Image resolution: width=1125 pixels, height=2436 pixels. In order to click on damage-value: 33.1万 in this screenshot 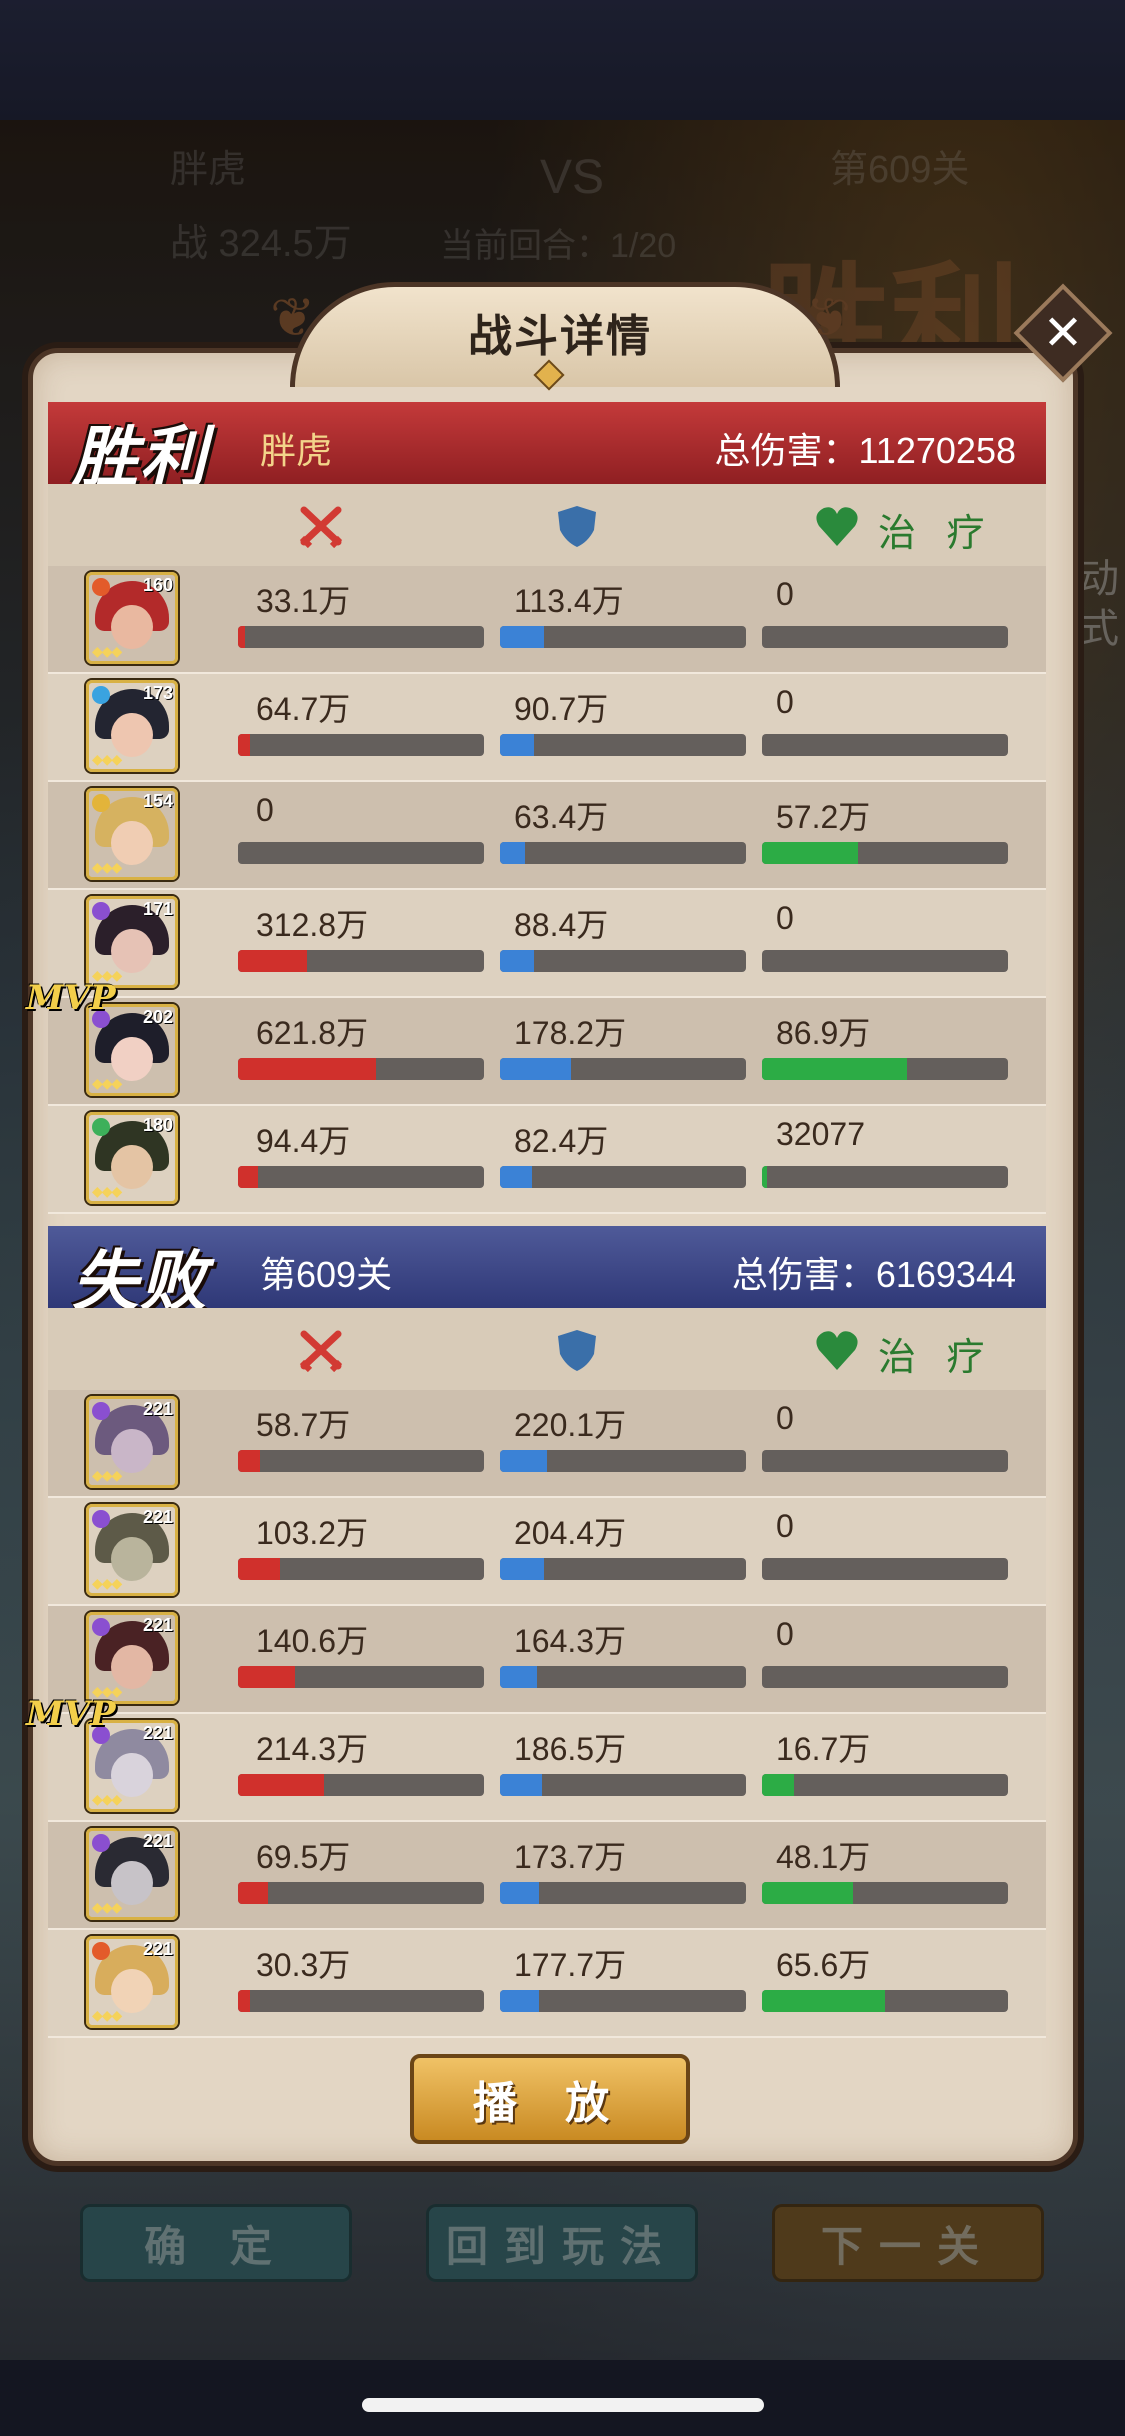, I will do `click(303, 601)`.